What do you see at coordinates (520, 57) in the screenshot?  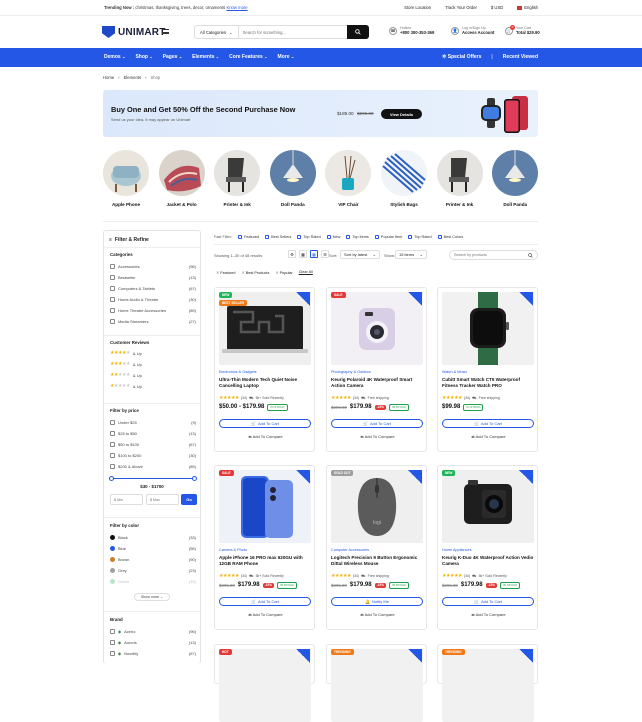 I see `recent-viewed-link: Recent Viewed` at bounding box center [520, 57].